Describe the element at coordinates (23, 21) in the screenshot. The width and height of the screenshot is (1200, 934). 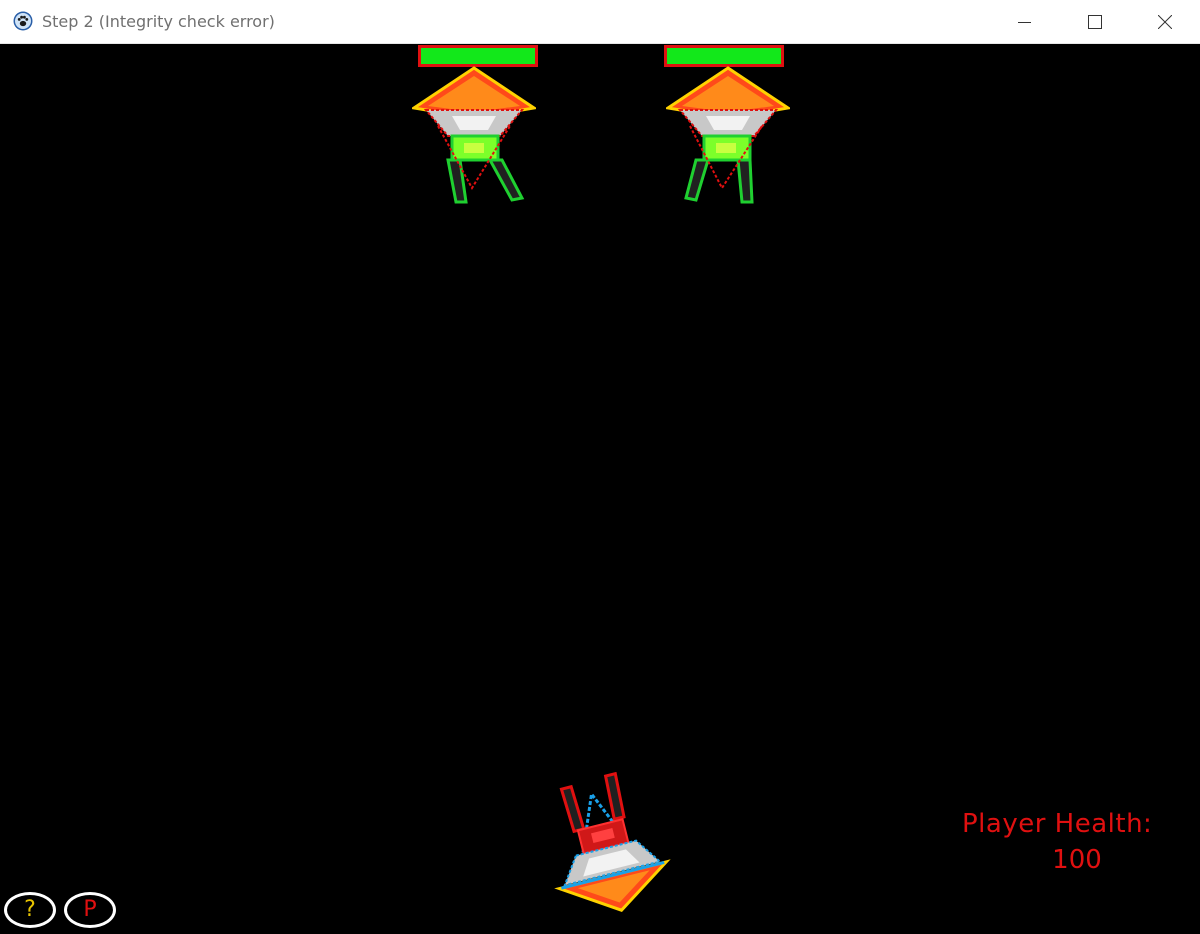
I see `app-paw-icon` at that location.